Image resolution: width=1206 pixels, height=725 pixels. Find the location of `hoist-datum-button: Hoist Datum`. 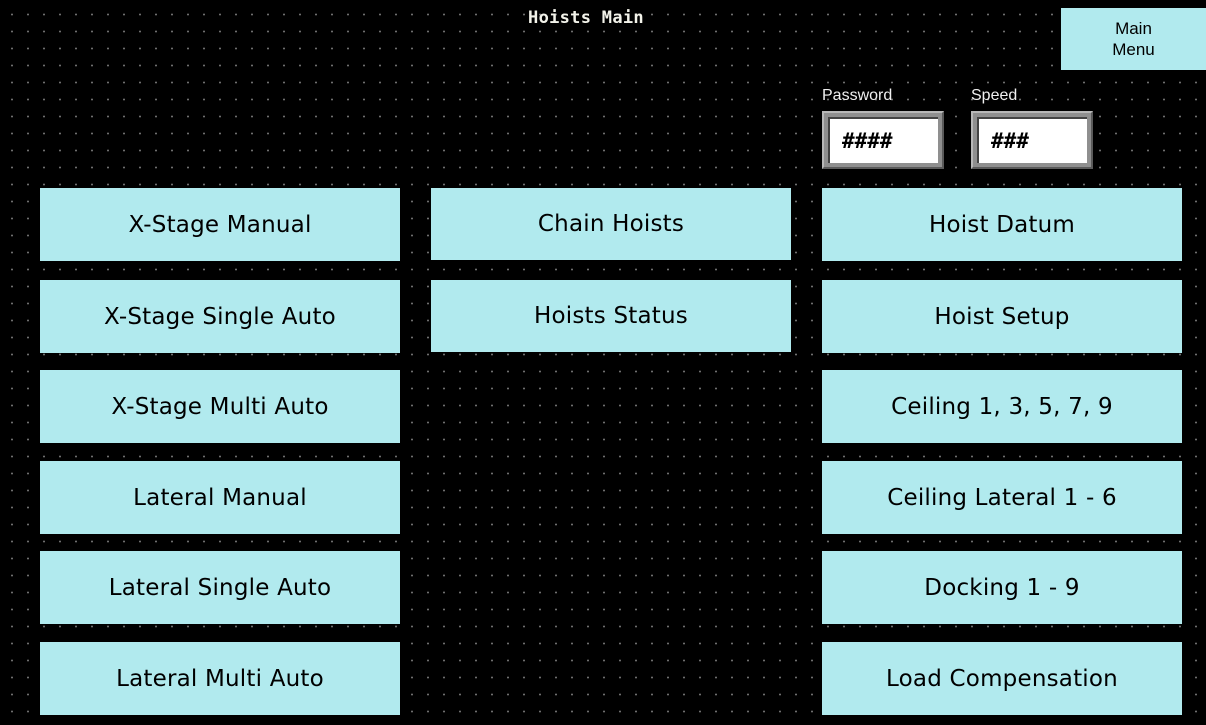

hoist-datum-button: Hoist Datum is located at coordinates (1002, 224).